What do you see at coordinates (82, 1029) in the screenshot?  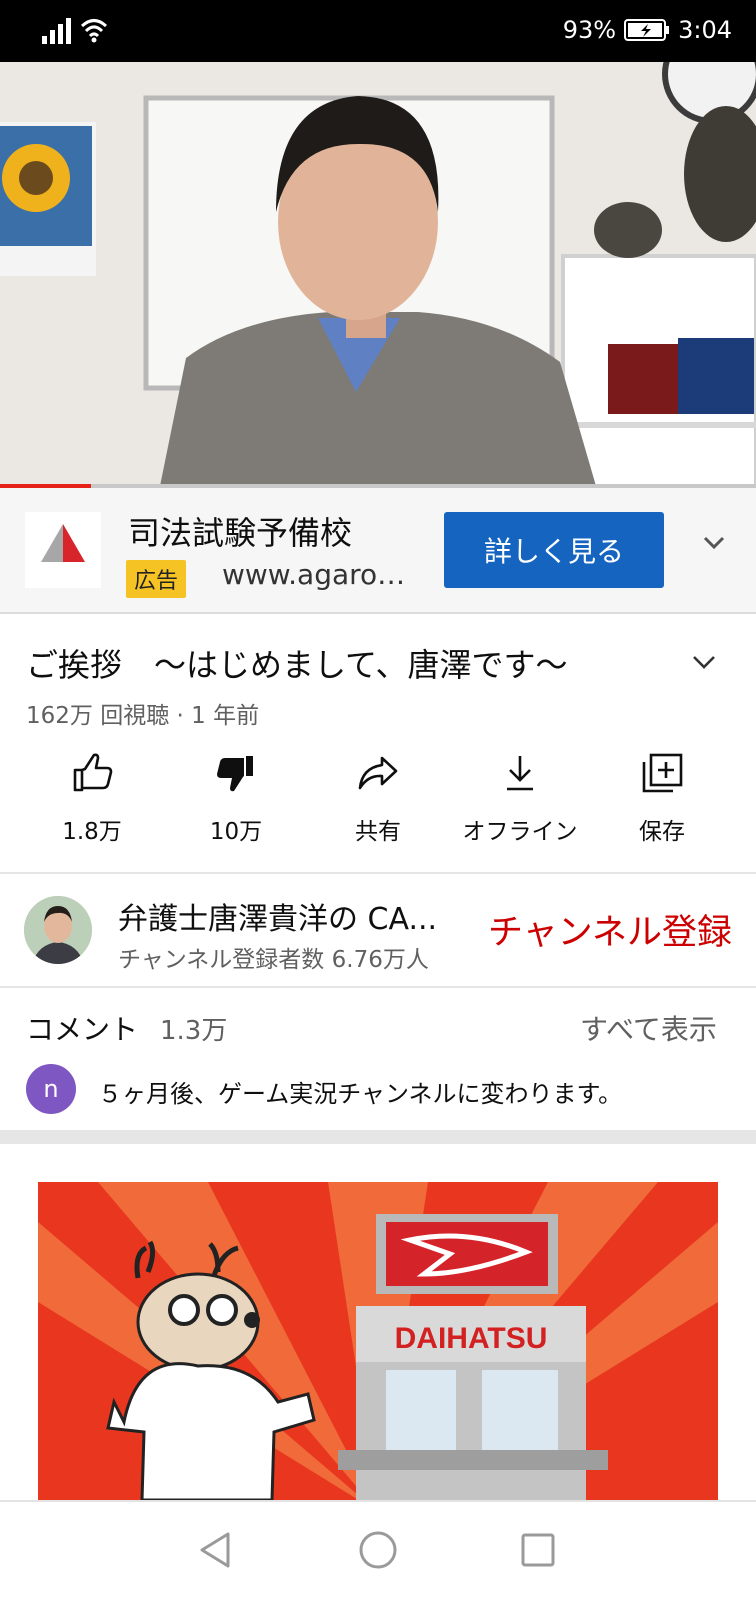 I see `comments-label: コメント` at bounding box center [82, 1029].